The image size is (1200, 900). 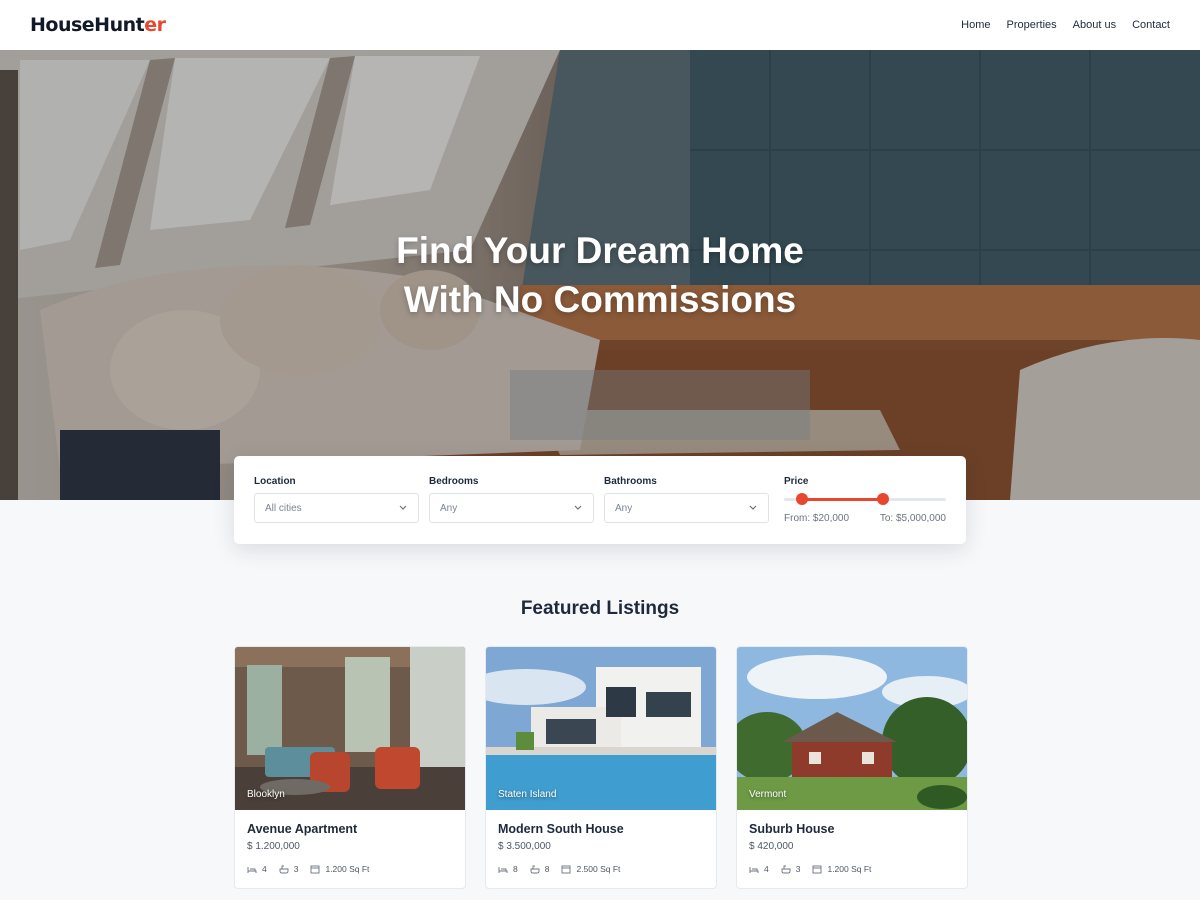 What do you see at coordinates (83, 25) in the screenshot?
I see `logo-text-main: HouseHun` at bounding box center [83, 25].